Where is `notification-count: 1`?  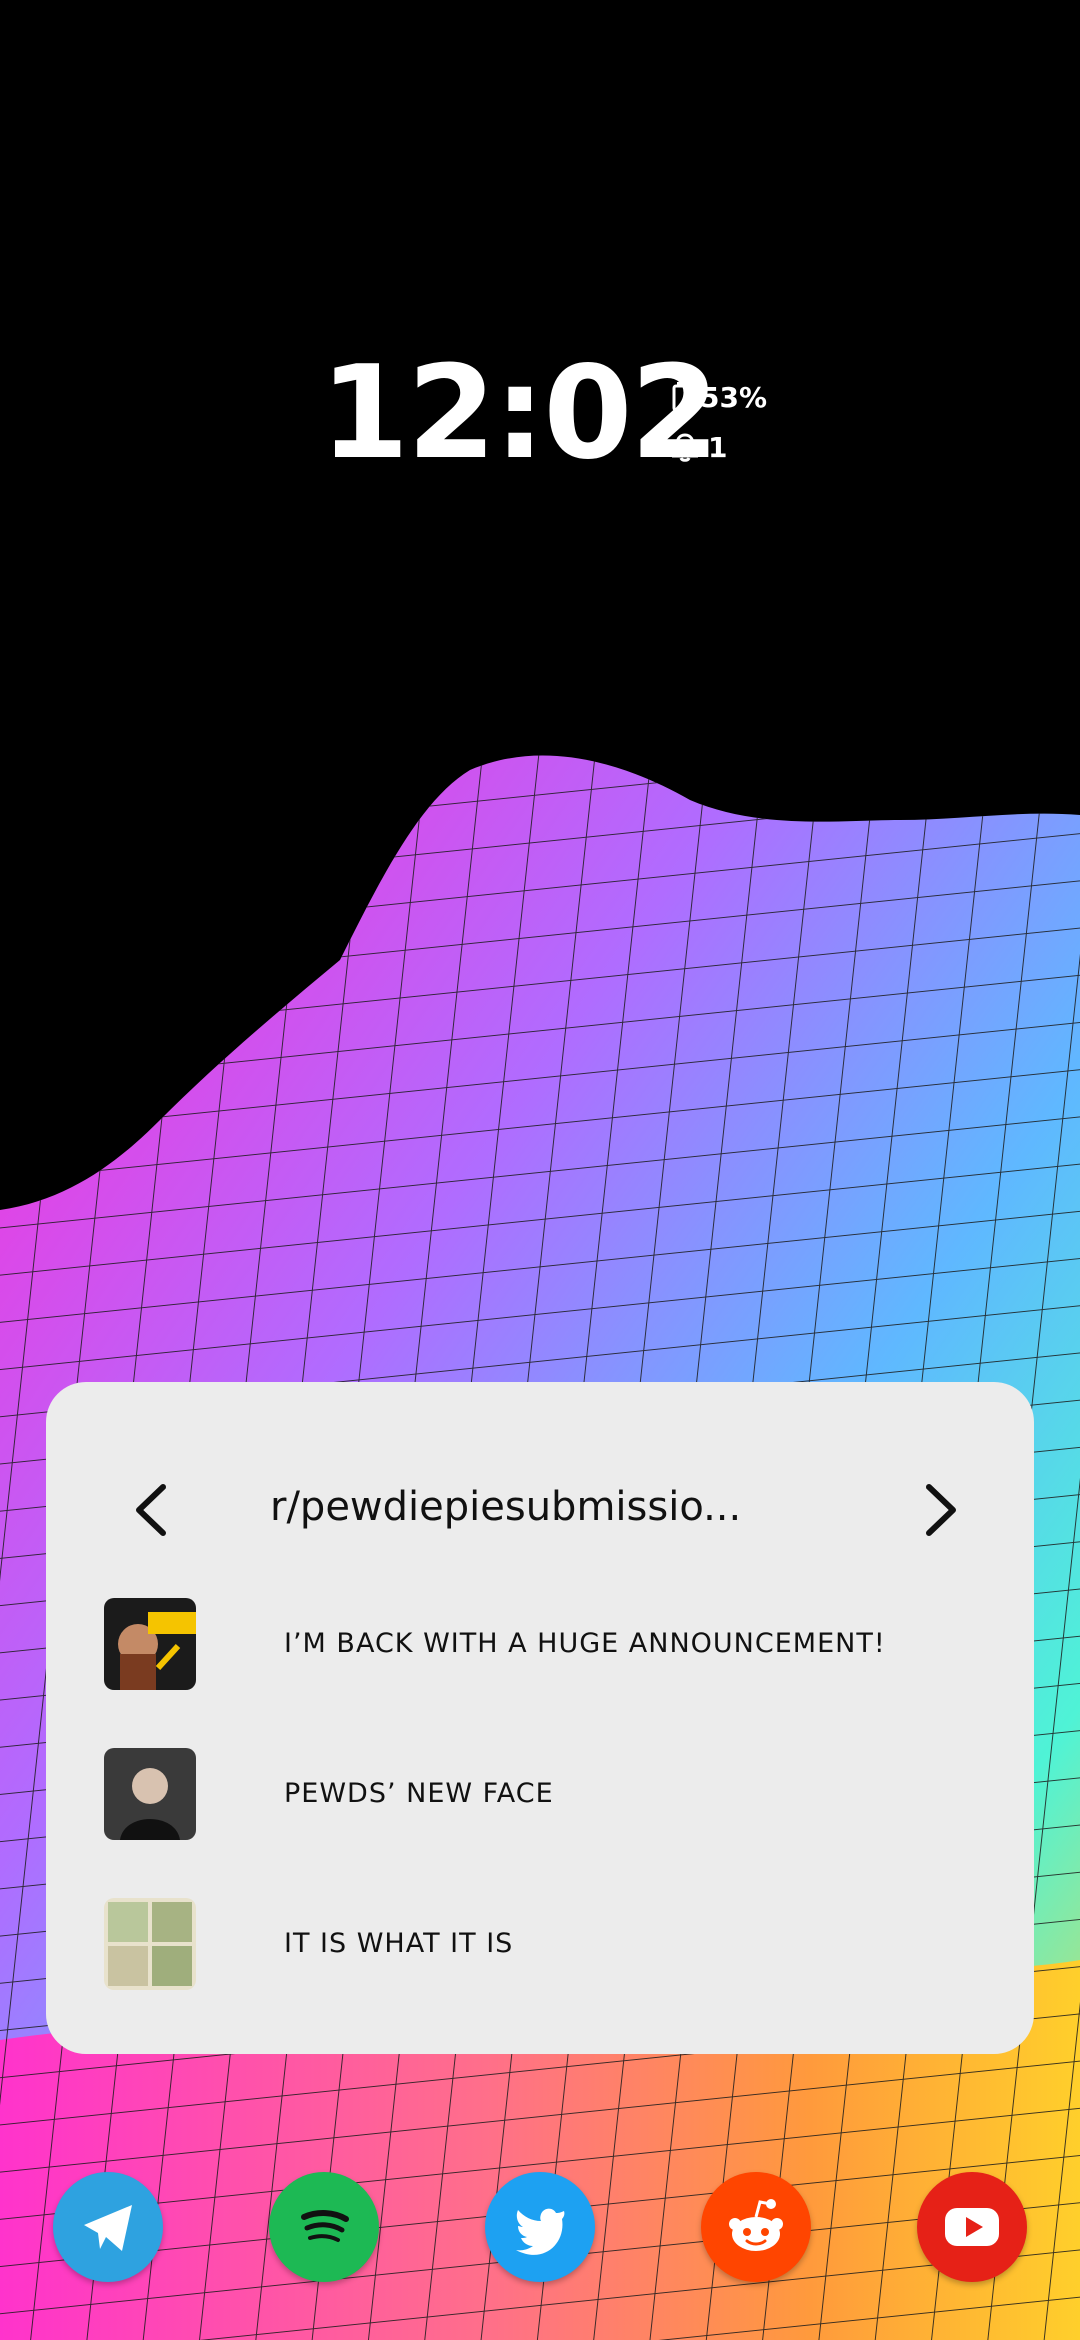
notification-count: 1 is located at coordinates (718, 447).